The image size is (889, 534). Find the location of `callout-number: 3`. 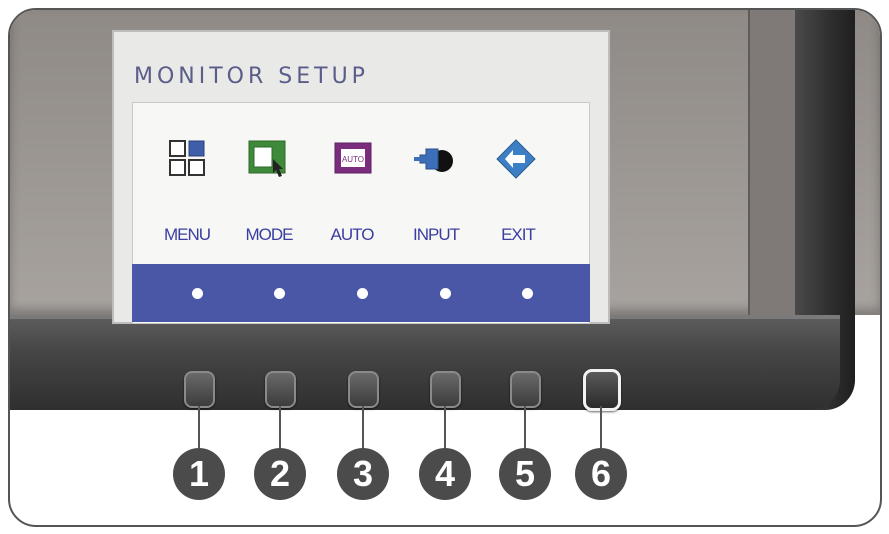

callout-number: 3 is located at coordinates (363, 474).